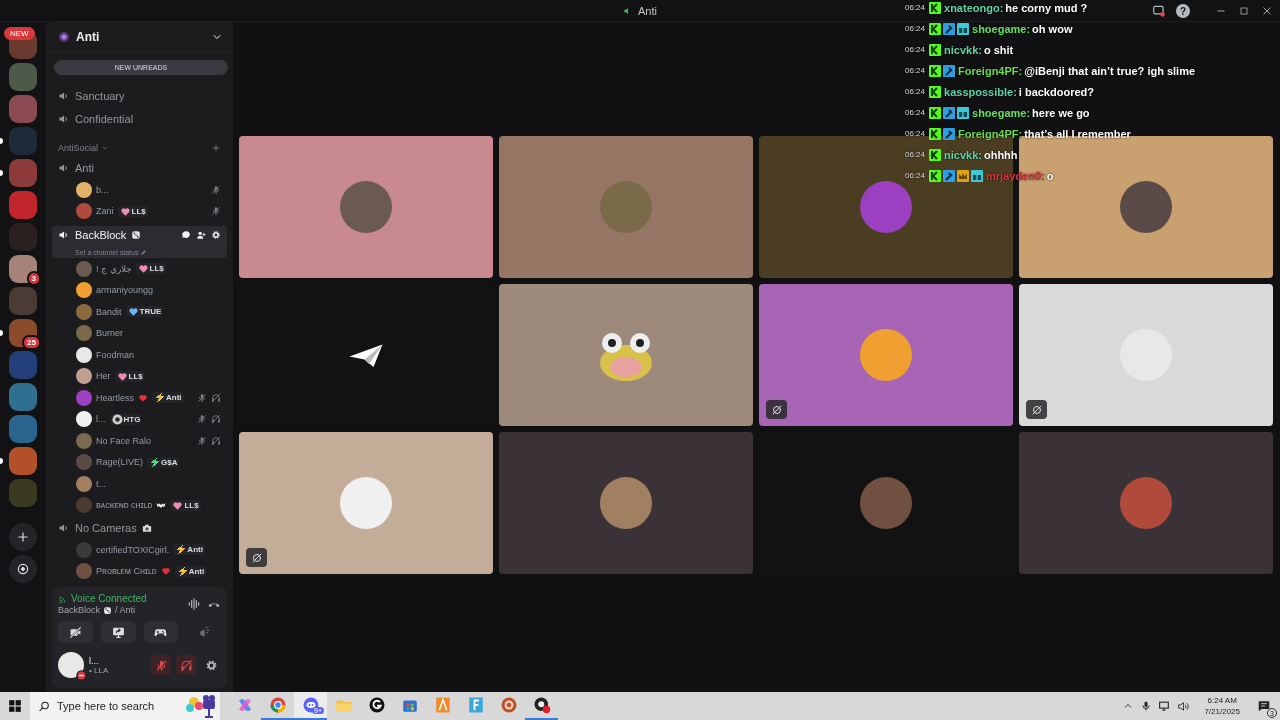 This screenshot has width=1280, height=720. Describe the element at coordinates (139, 505) in the screenshot. I see `voice-user: ʙᴀᴄᴋᴇɴᴅ ᴄʜɪʟᴅ LL$` at that location.